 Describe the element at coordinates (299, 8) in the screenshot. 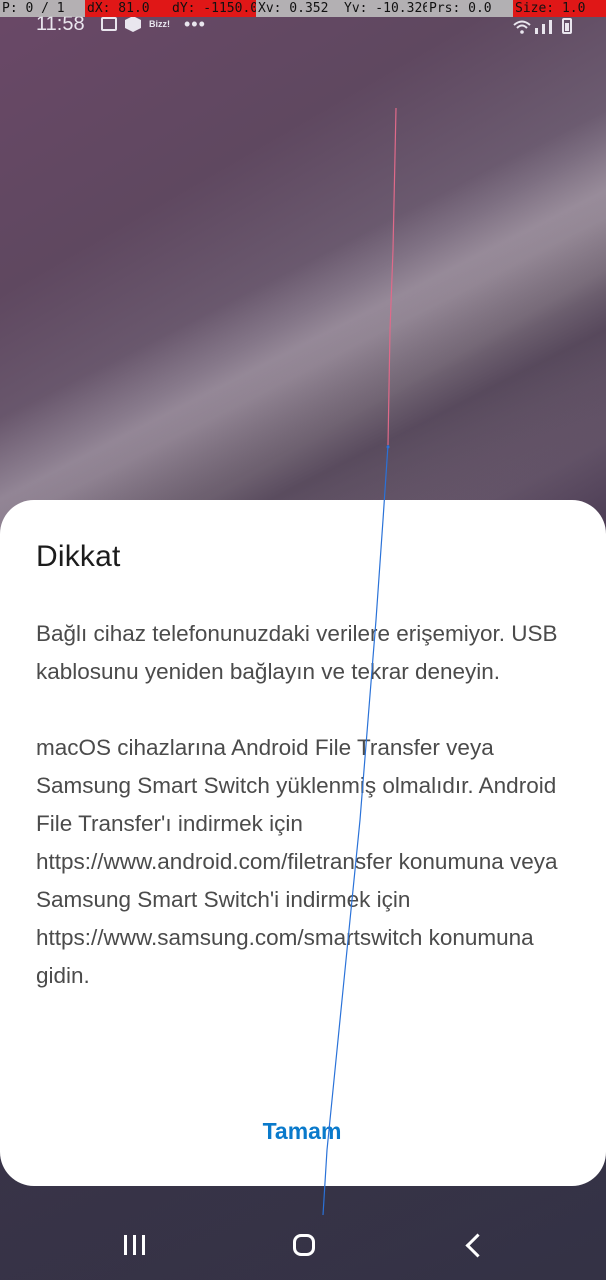

I see `velocity-x-readout: Xv: 0.352` at that location.